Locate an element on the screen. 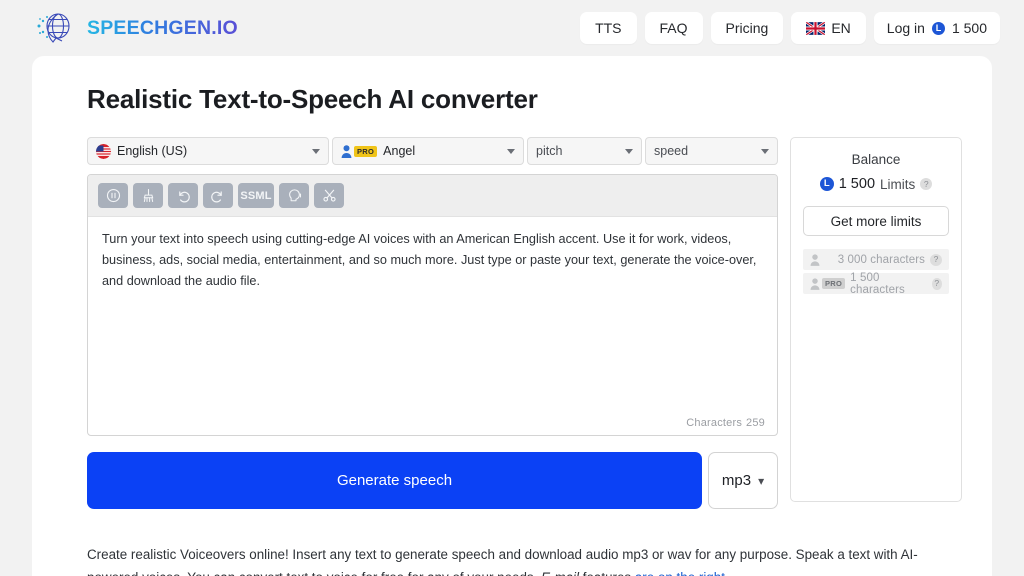  cut-button is located at coordinates (329, 195).